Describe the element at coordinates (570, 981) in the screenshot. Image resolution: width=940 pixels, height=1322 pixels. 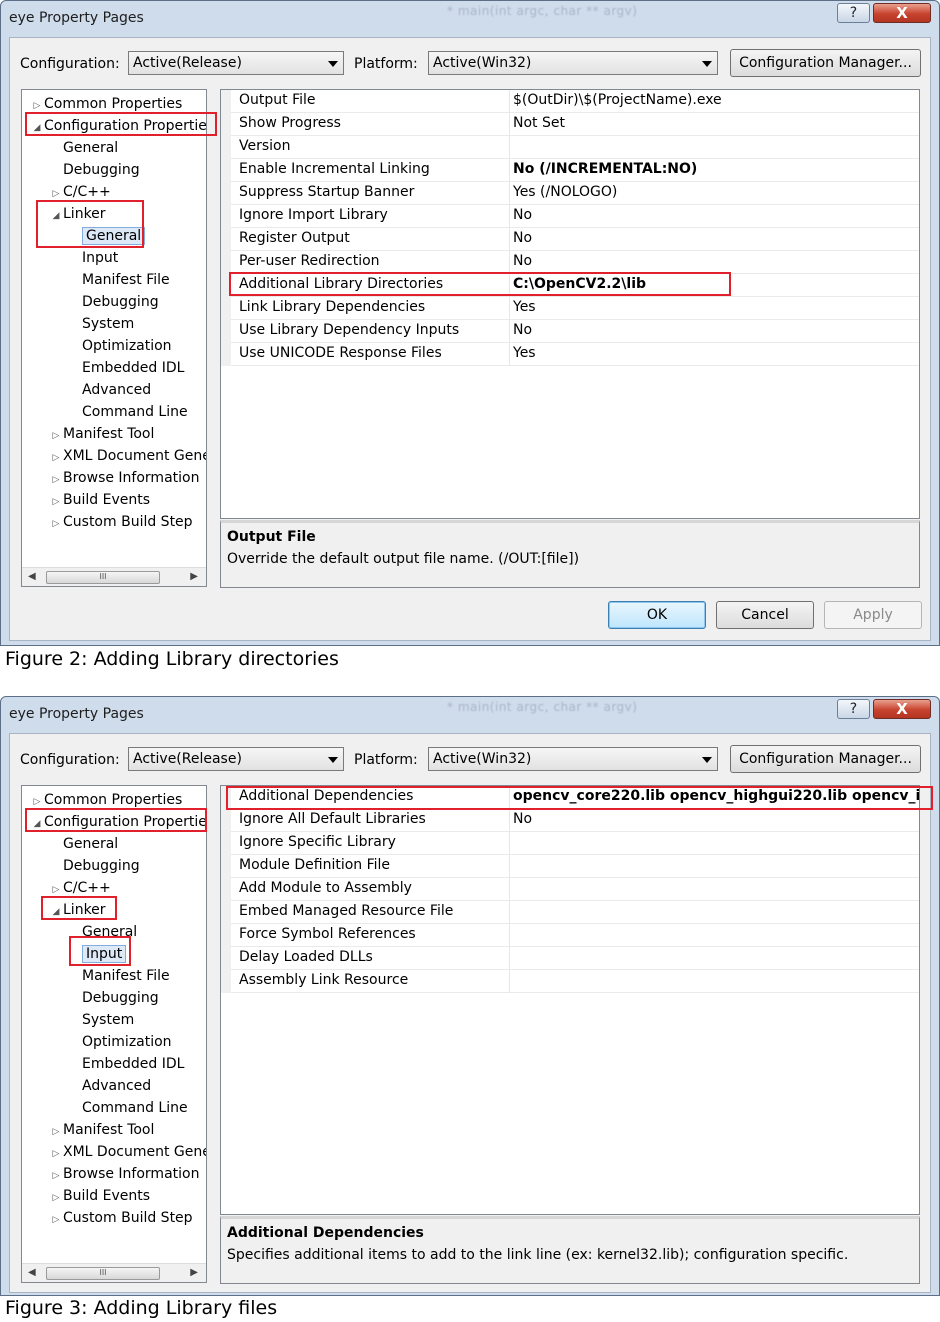
I see `property-row-assembly-link-resource: Assembly Link Resource` at that location.